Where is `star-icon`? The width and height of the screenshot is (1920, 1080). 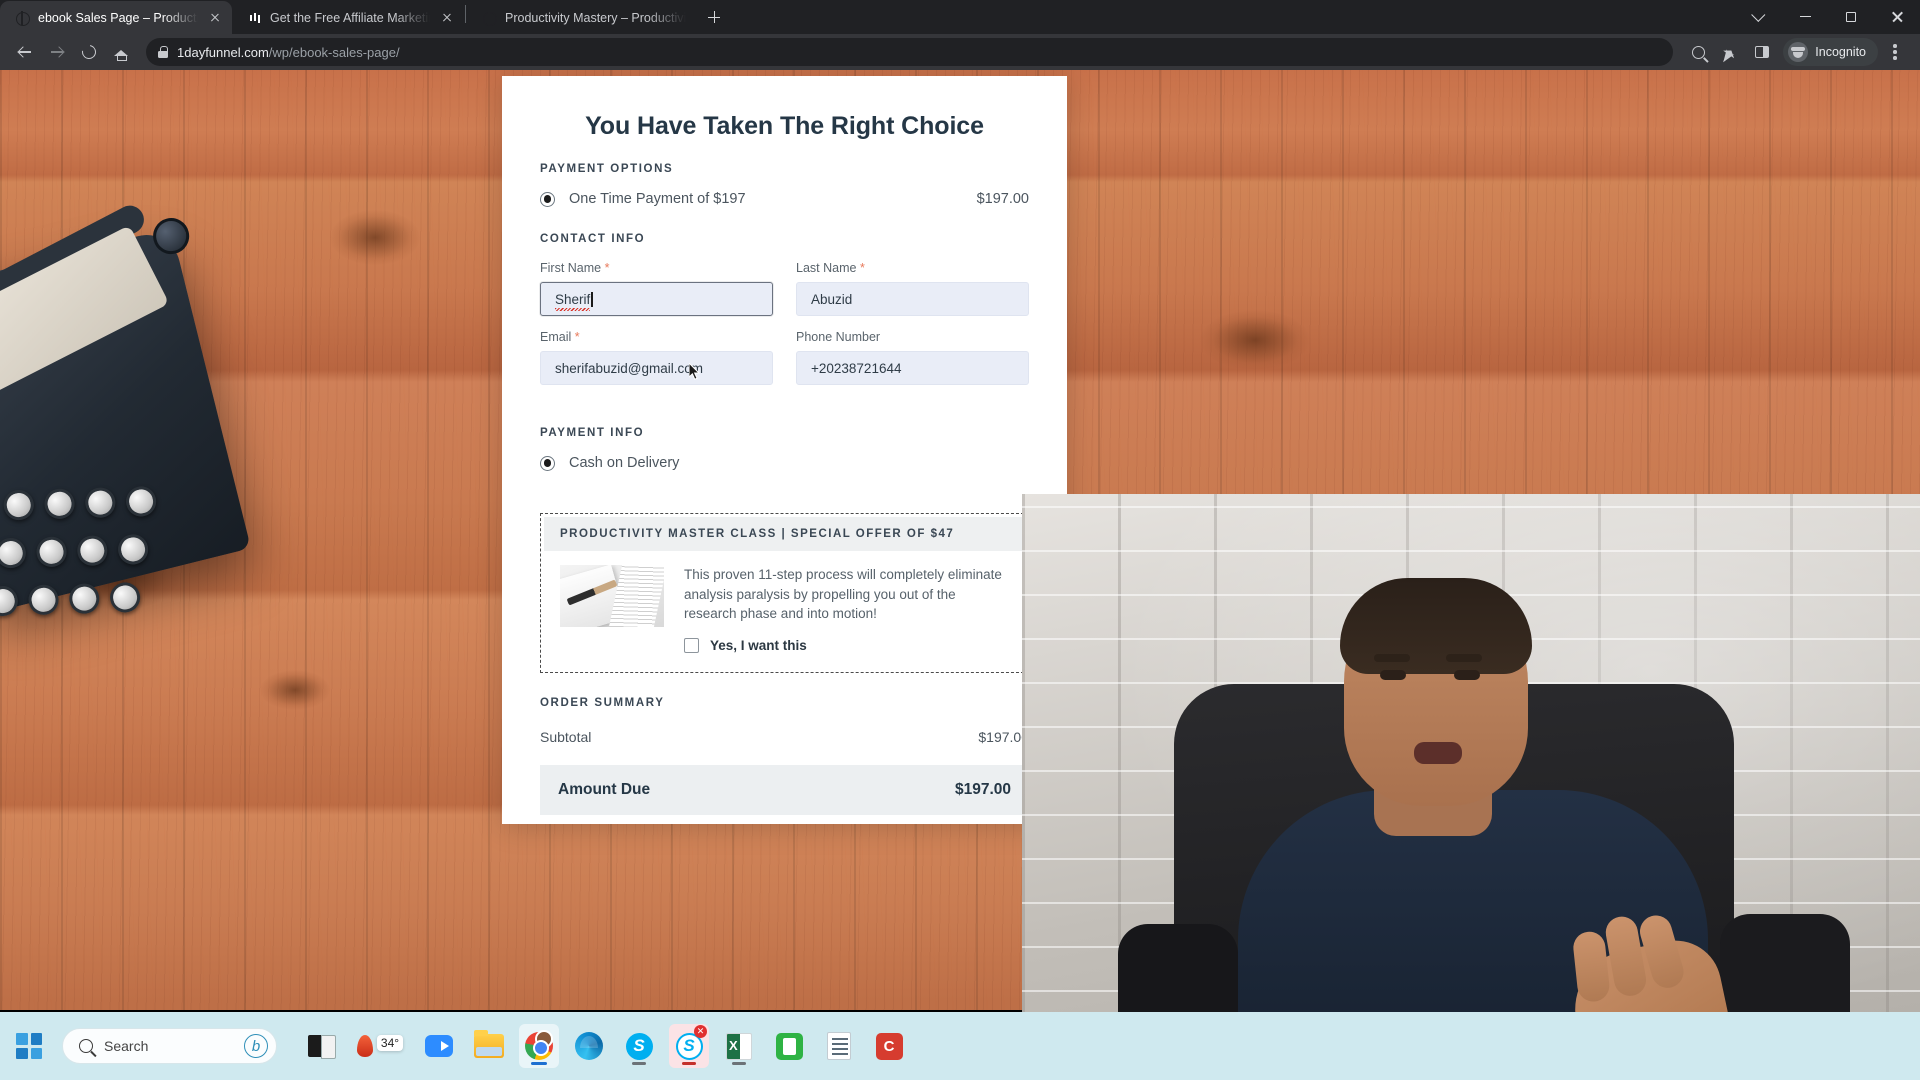
star-icon is located at coordinates (1730, 52).